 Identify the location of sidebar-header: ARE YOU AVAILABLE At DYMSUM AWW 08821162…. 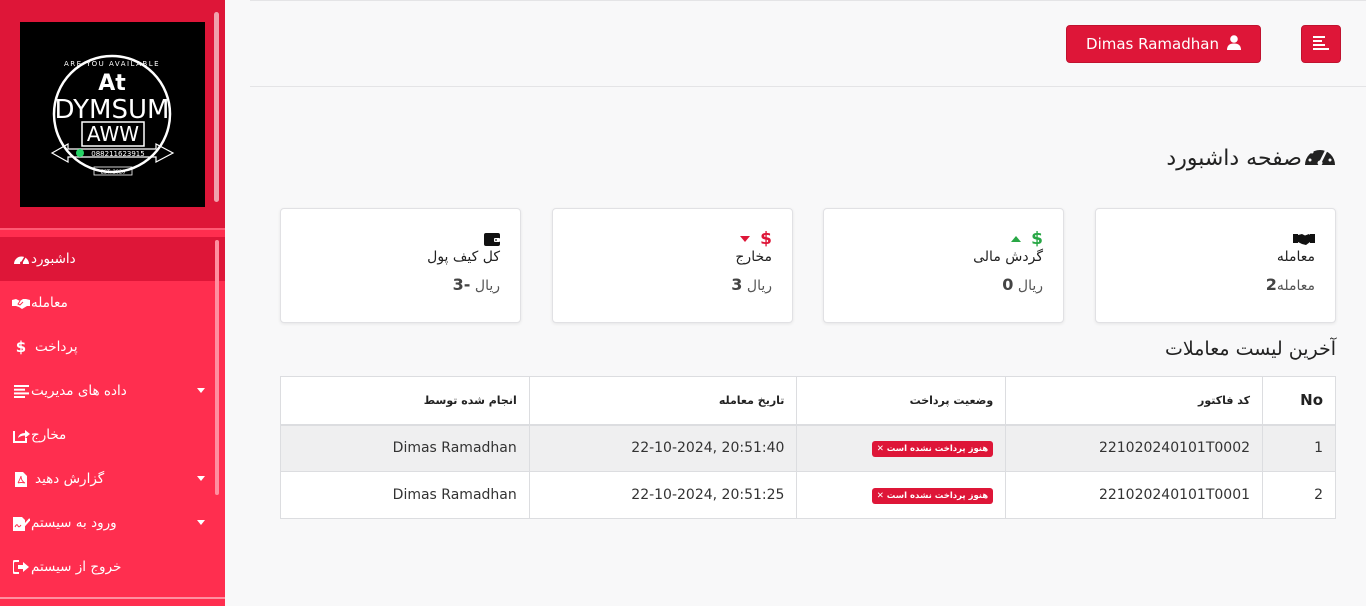
(112, 114).